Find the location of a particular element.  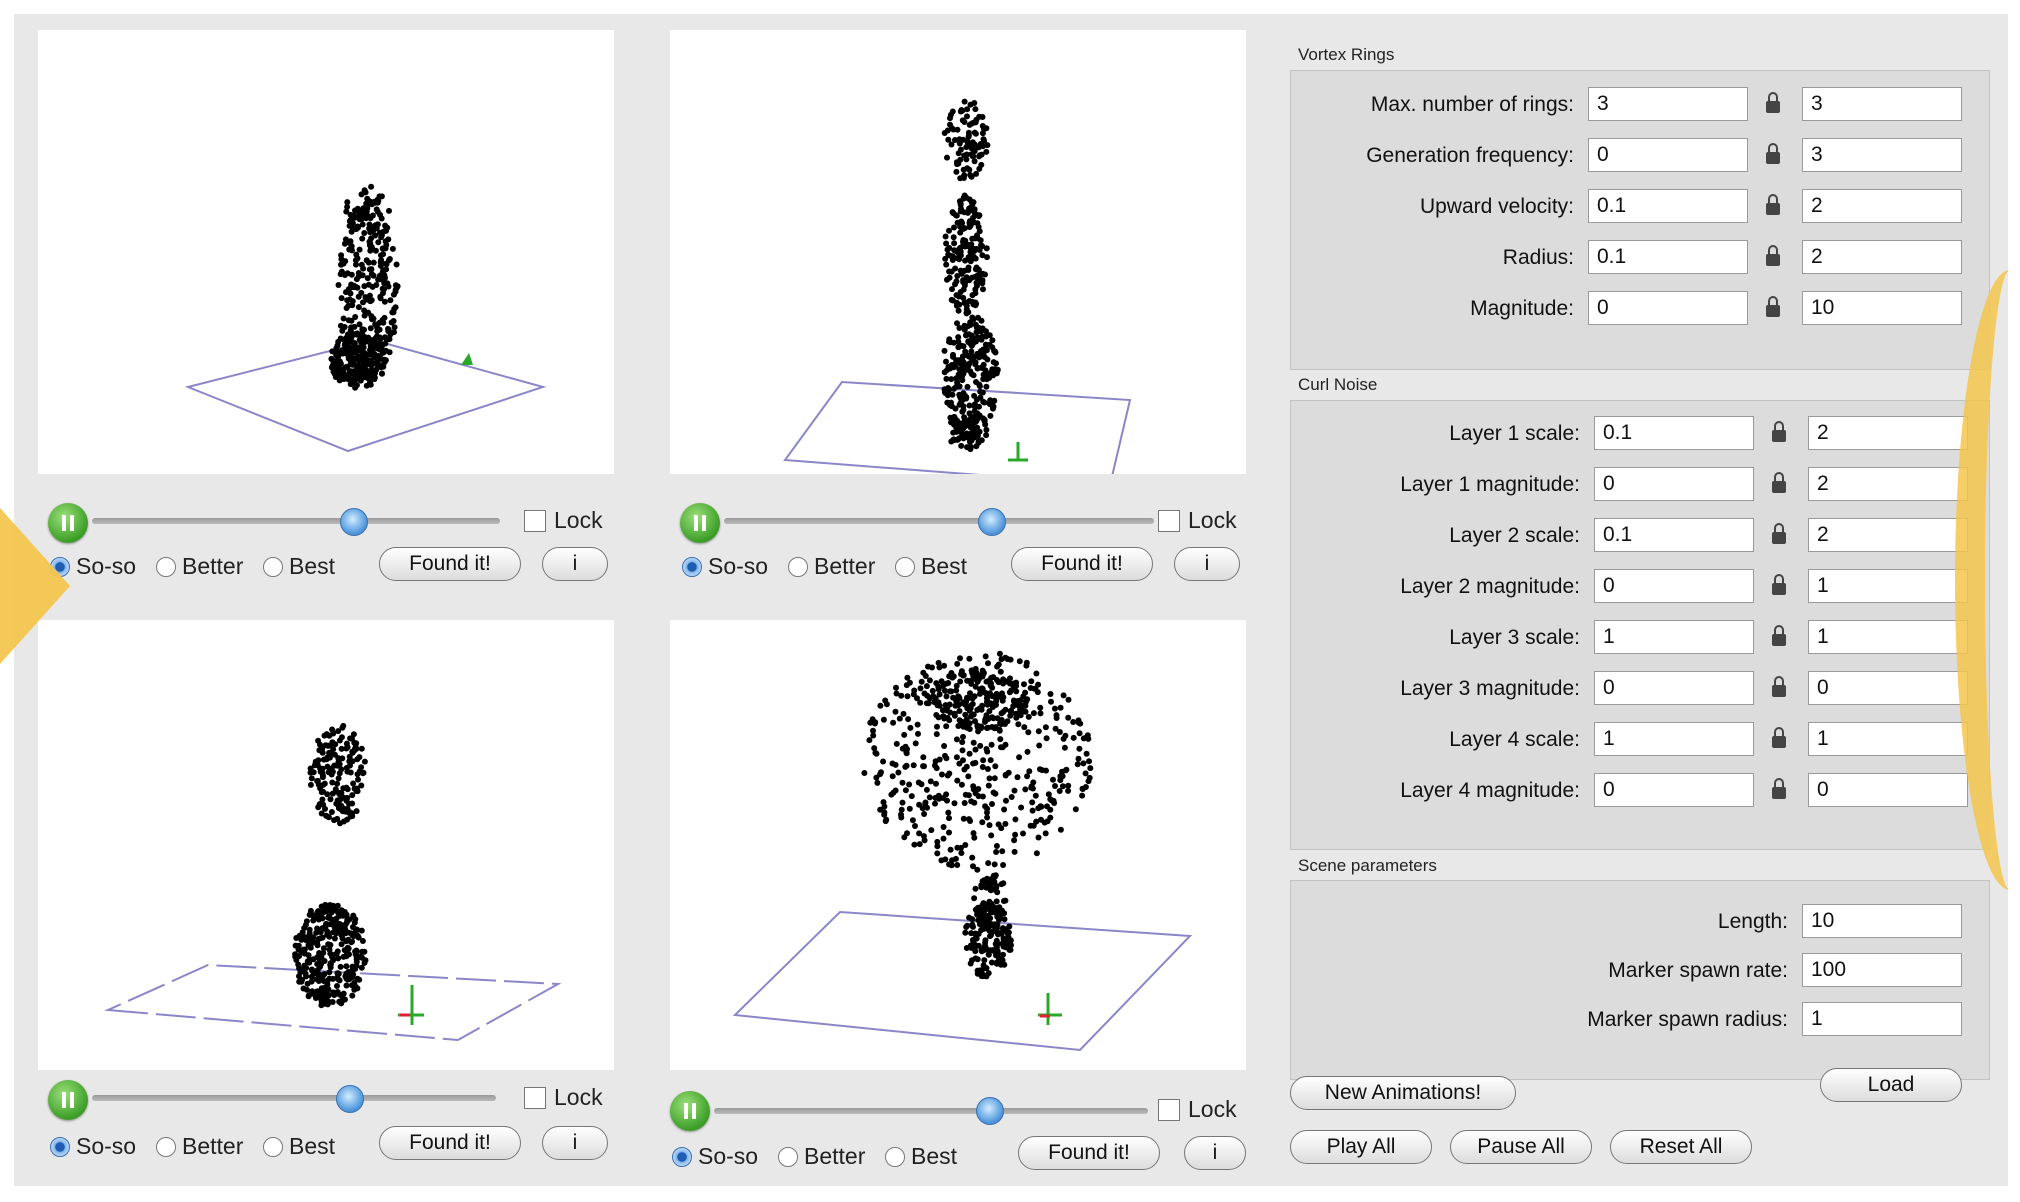

load-button: Load is located at coordinates (1891, 1085).